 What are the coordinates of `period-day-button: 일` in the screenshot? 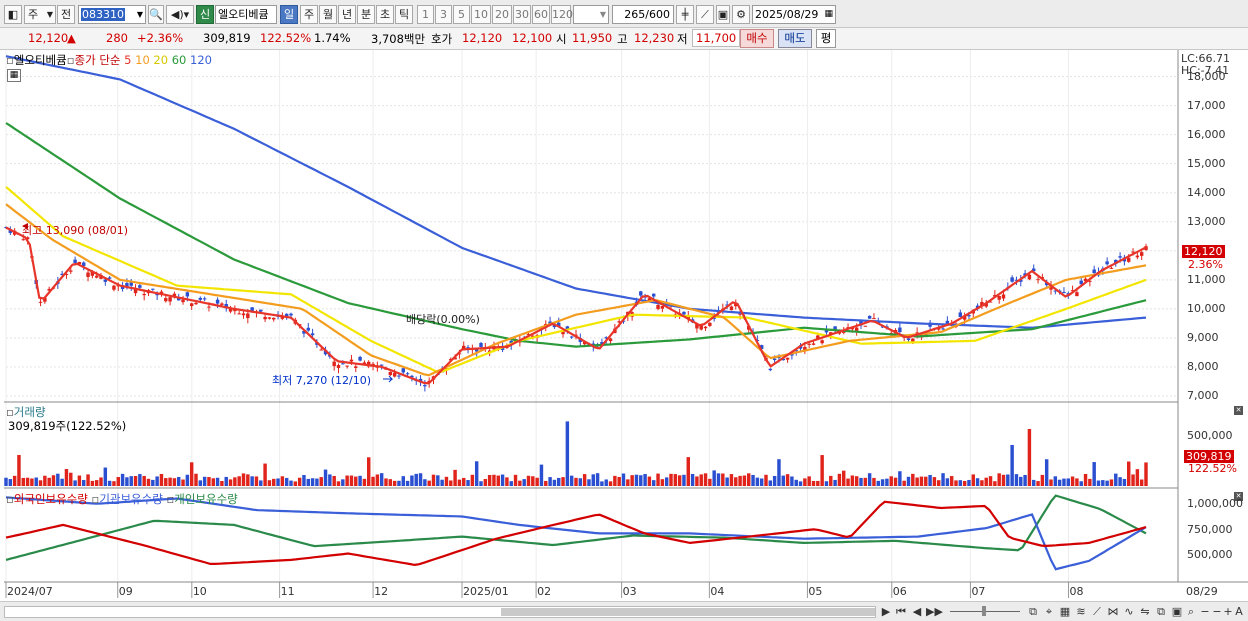 It's located at (289, 14).